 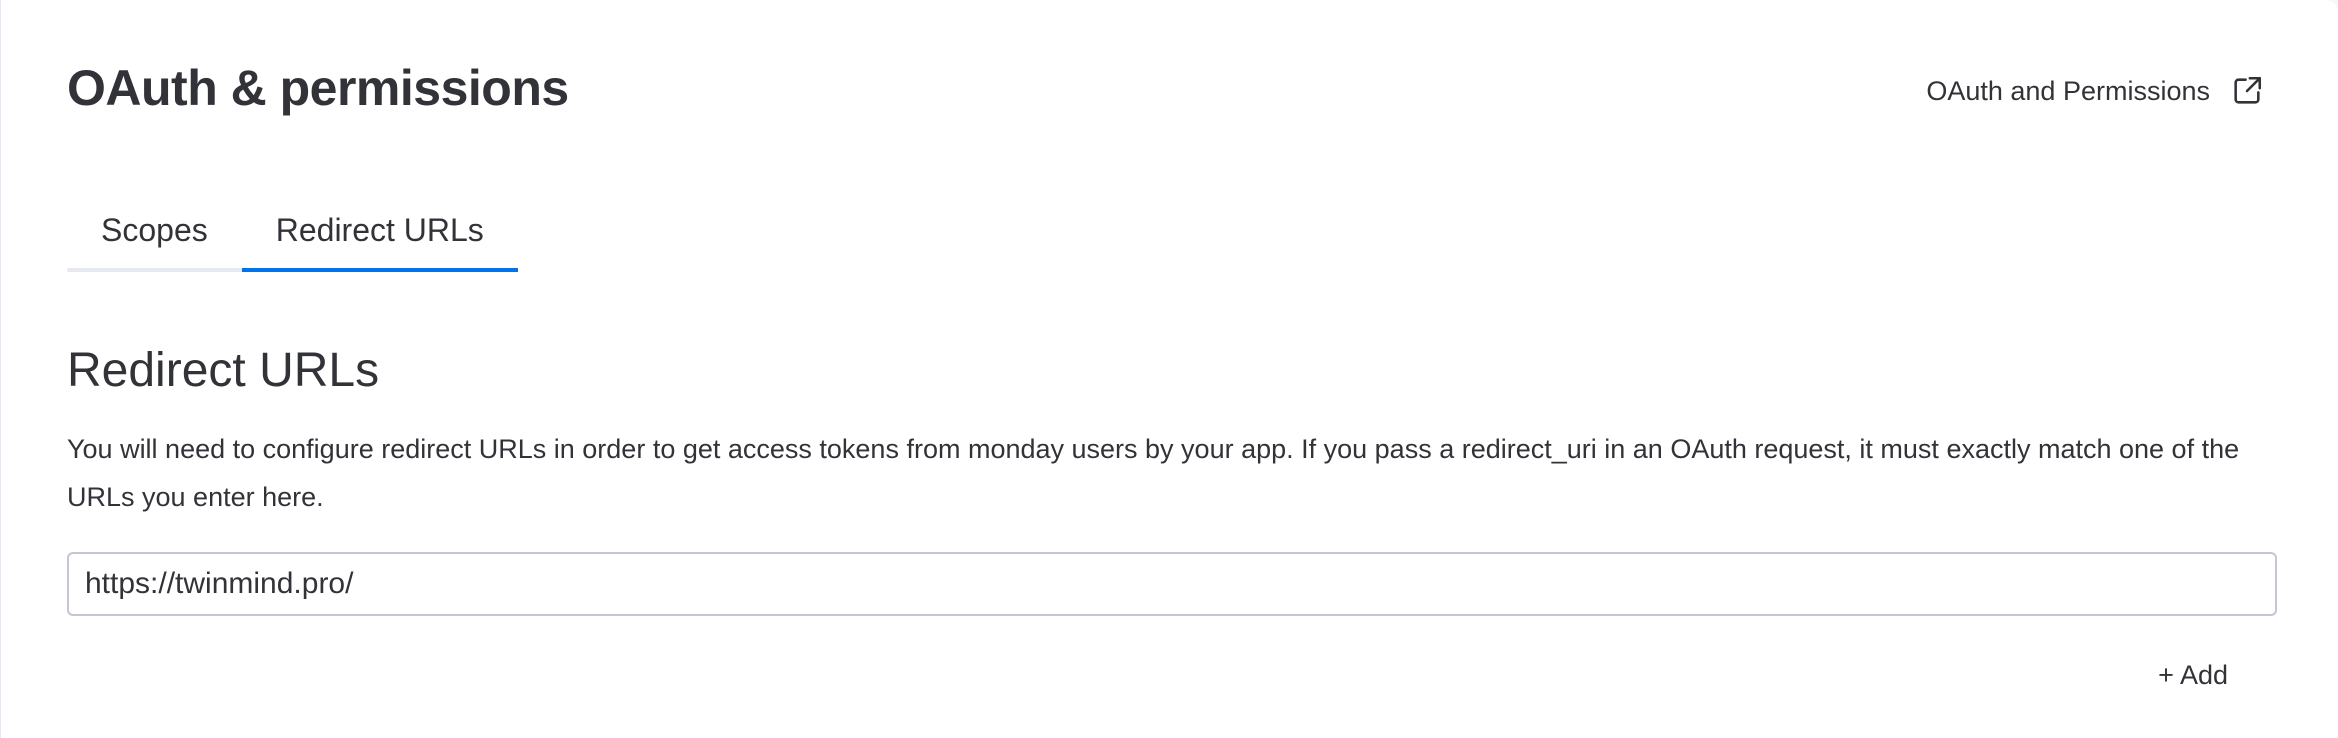 I want to click on oauth-docs-link-label: OAuth and Permissions, so click(x=2068, y=90).